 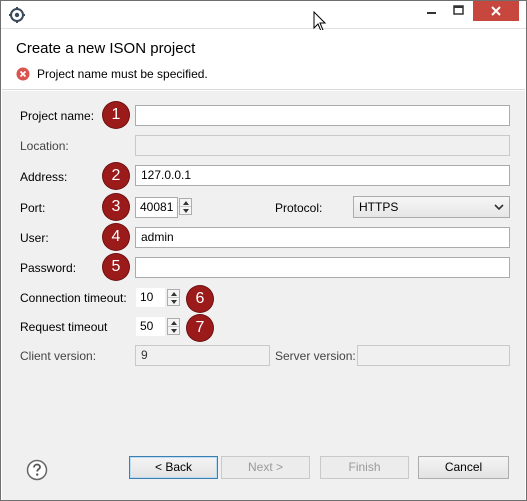 I want to click on callout-badge: 2, so click(x=116, y=176).